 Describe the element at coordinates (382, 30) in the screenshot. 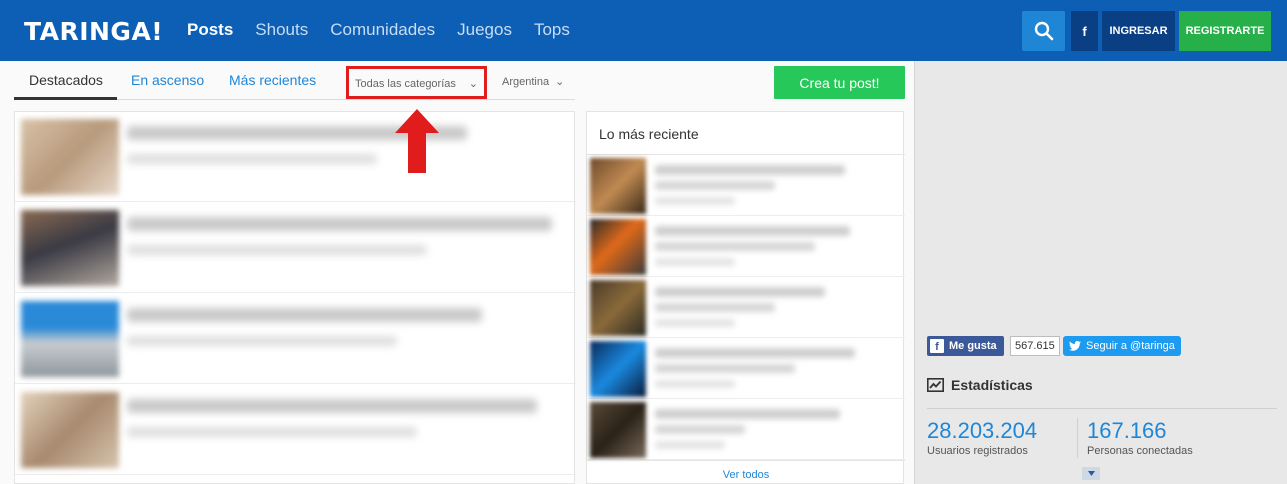

I see `nav-comunidades: Comunidades` at that location.